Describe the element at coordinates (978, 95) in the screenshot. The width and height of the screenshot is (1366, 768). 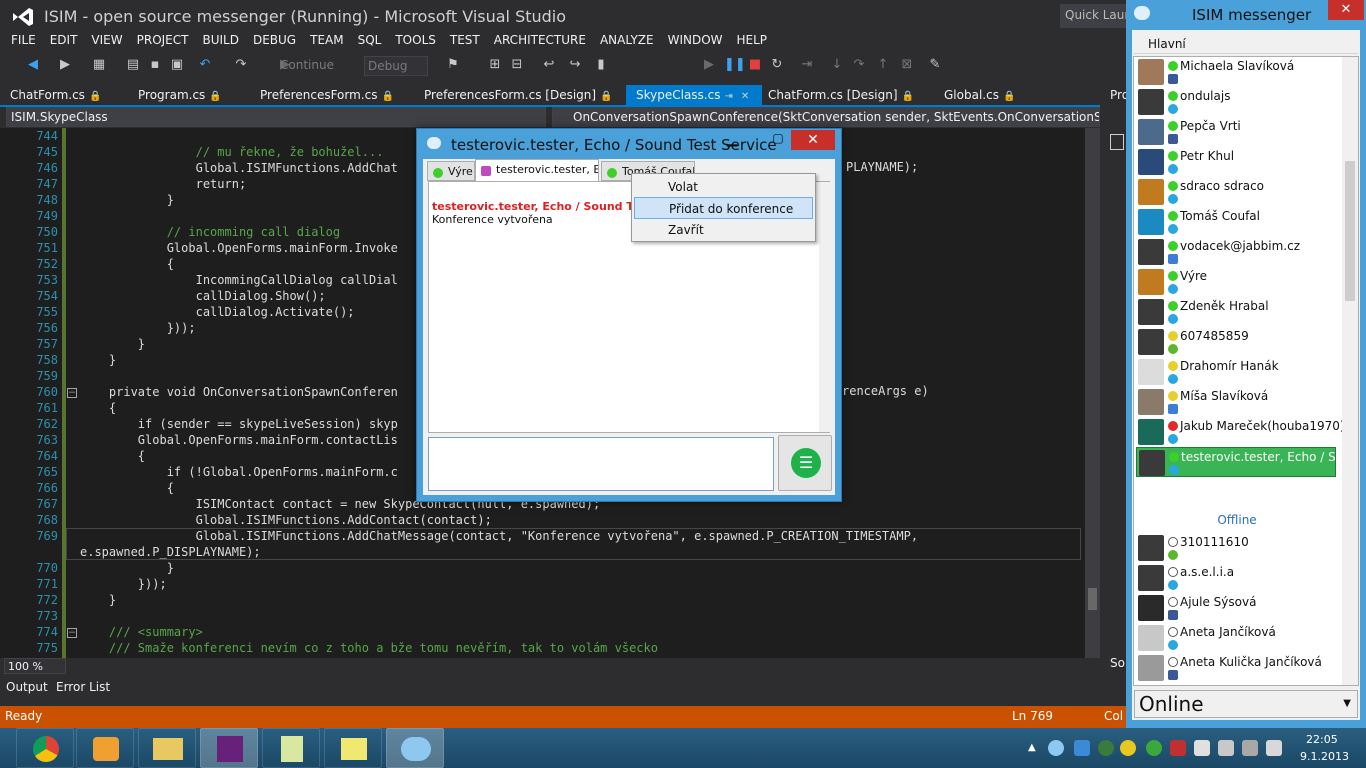
I see `tab-global-cs: Global.cs 🔒` at that location.